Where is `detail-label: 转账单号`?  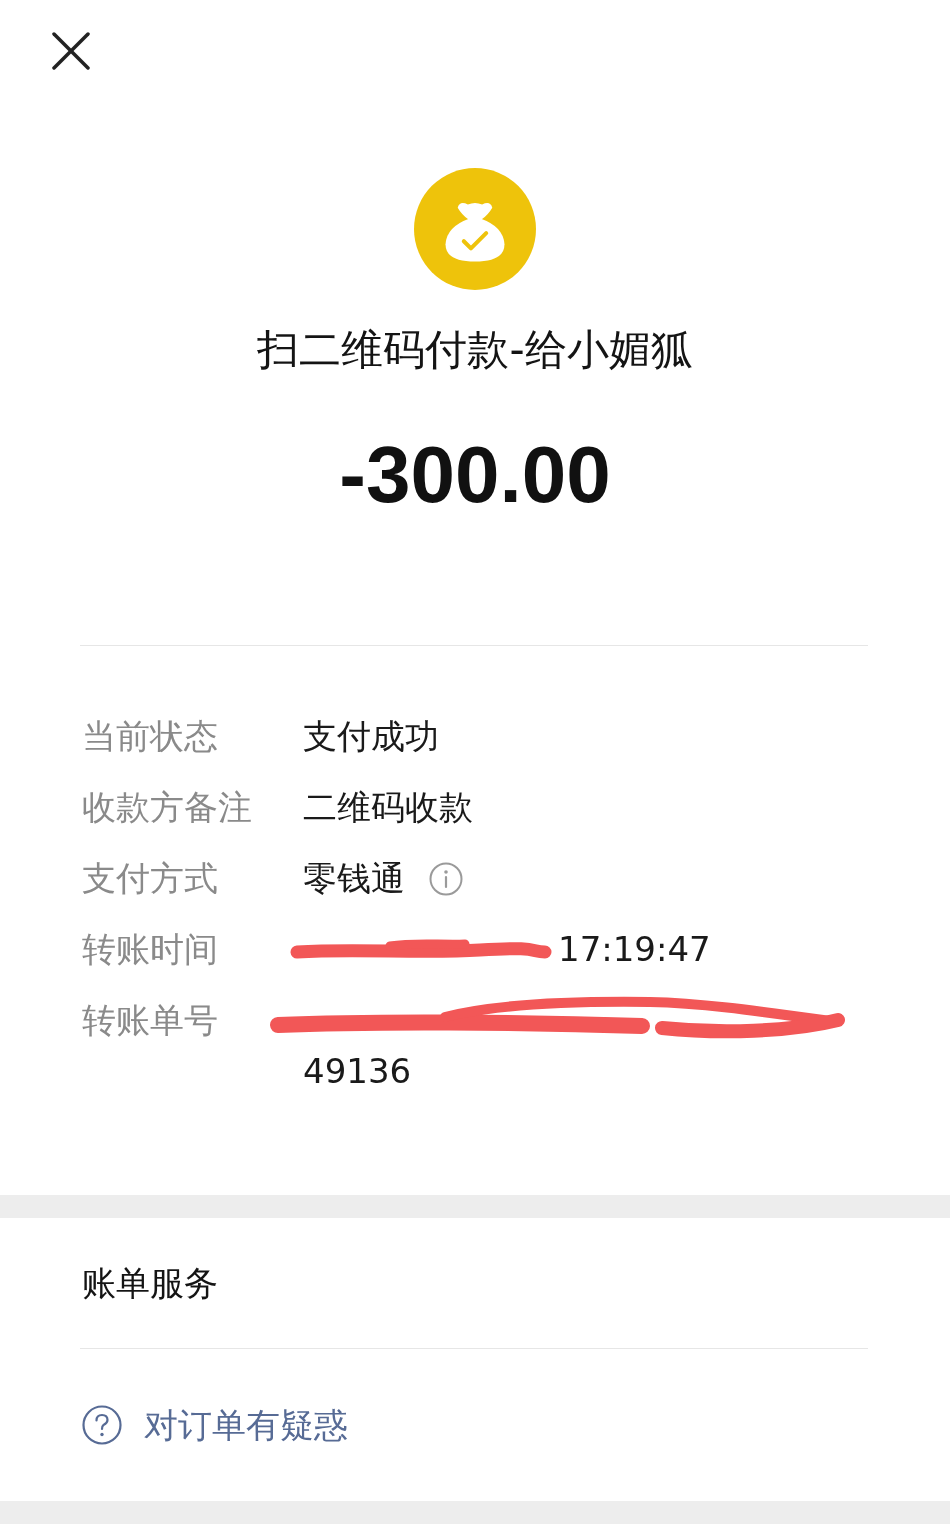
detail-label: 转账单号 is located at coordinates (150, 1020).